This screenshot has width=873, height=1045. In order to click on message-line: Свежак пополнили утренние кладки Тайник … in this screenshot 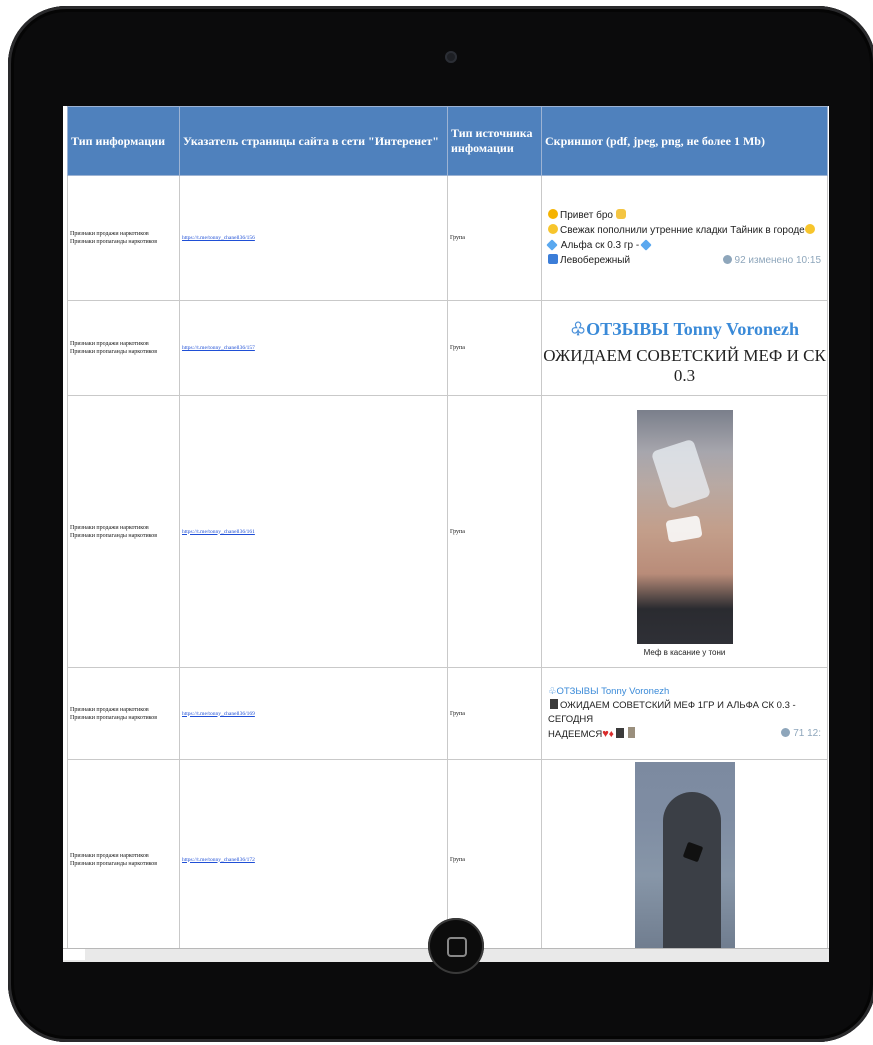, I will do `click(682, 230)`.